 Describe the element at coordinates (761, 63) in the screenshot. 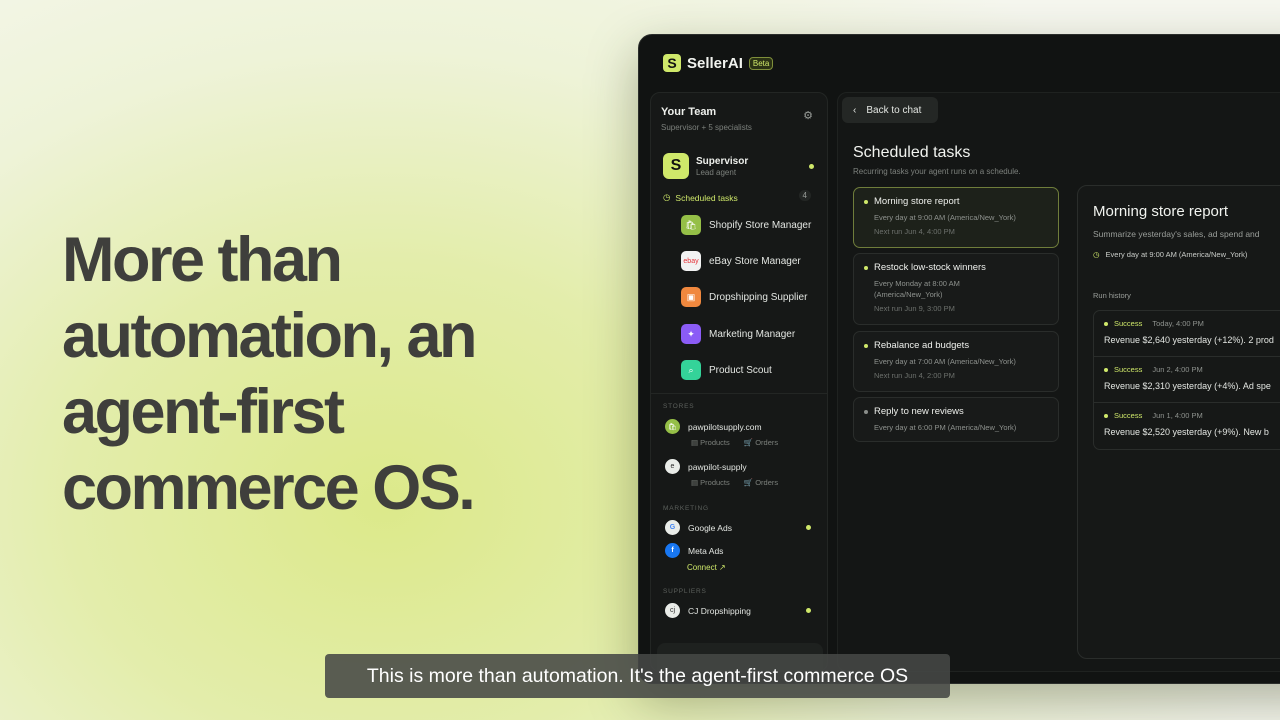

I see `beta-badge: Beta` at that location.